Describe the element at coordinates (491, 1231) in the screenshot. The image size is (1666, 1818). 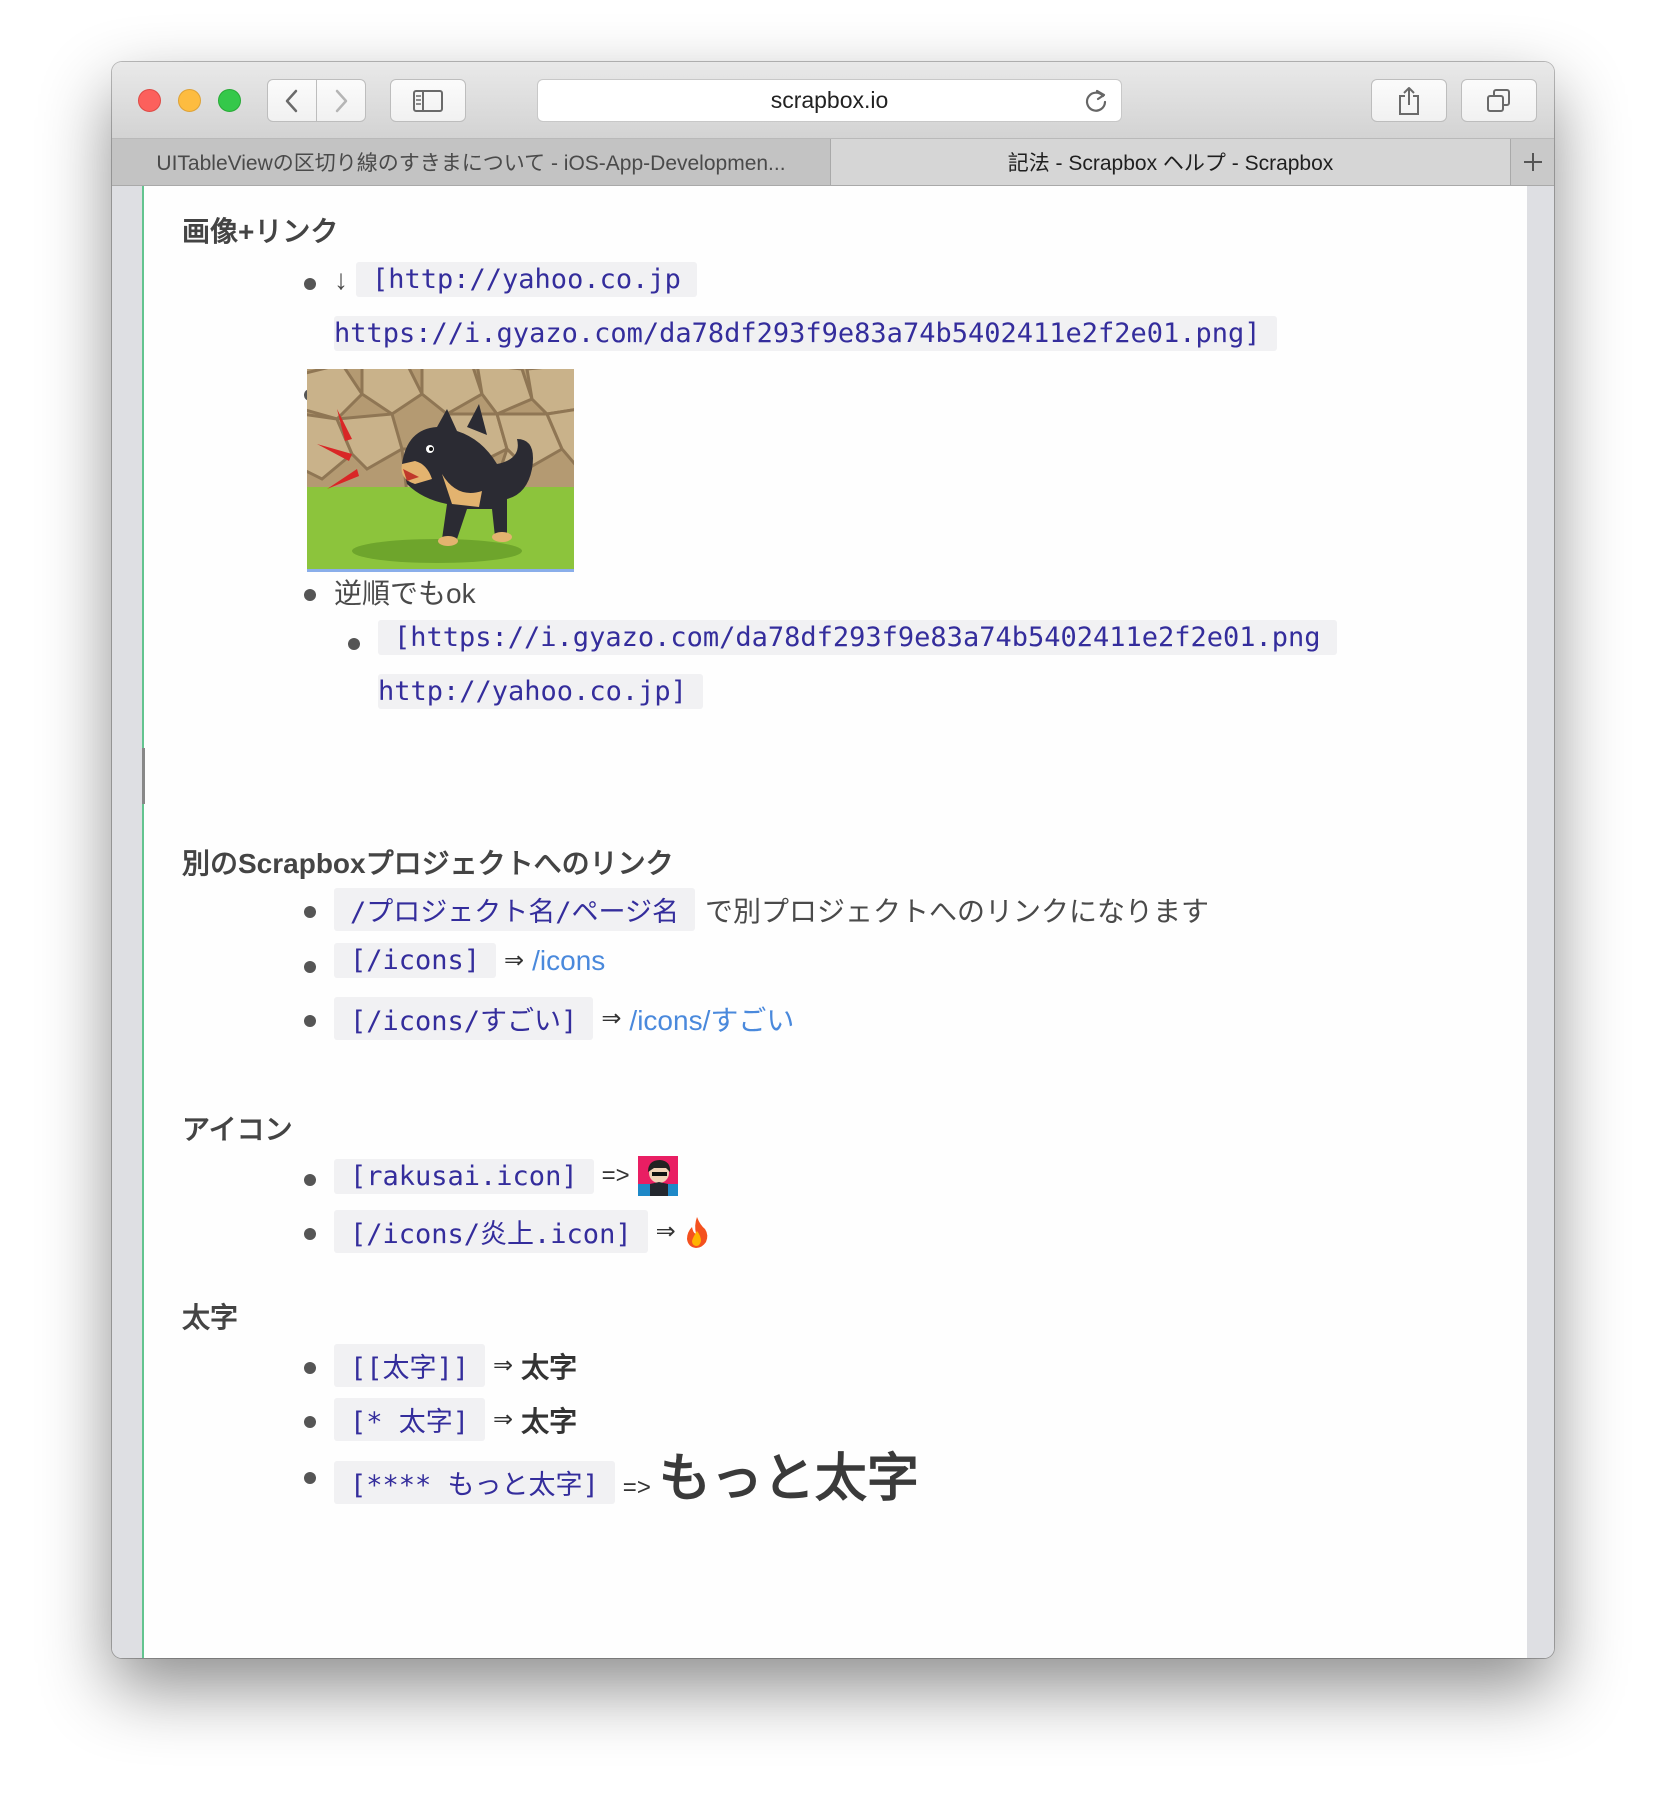
I see `code-inline: [/icons/炎上.icon]` at that location.